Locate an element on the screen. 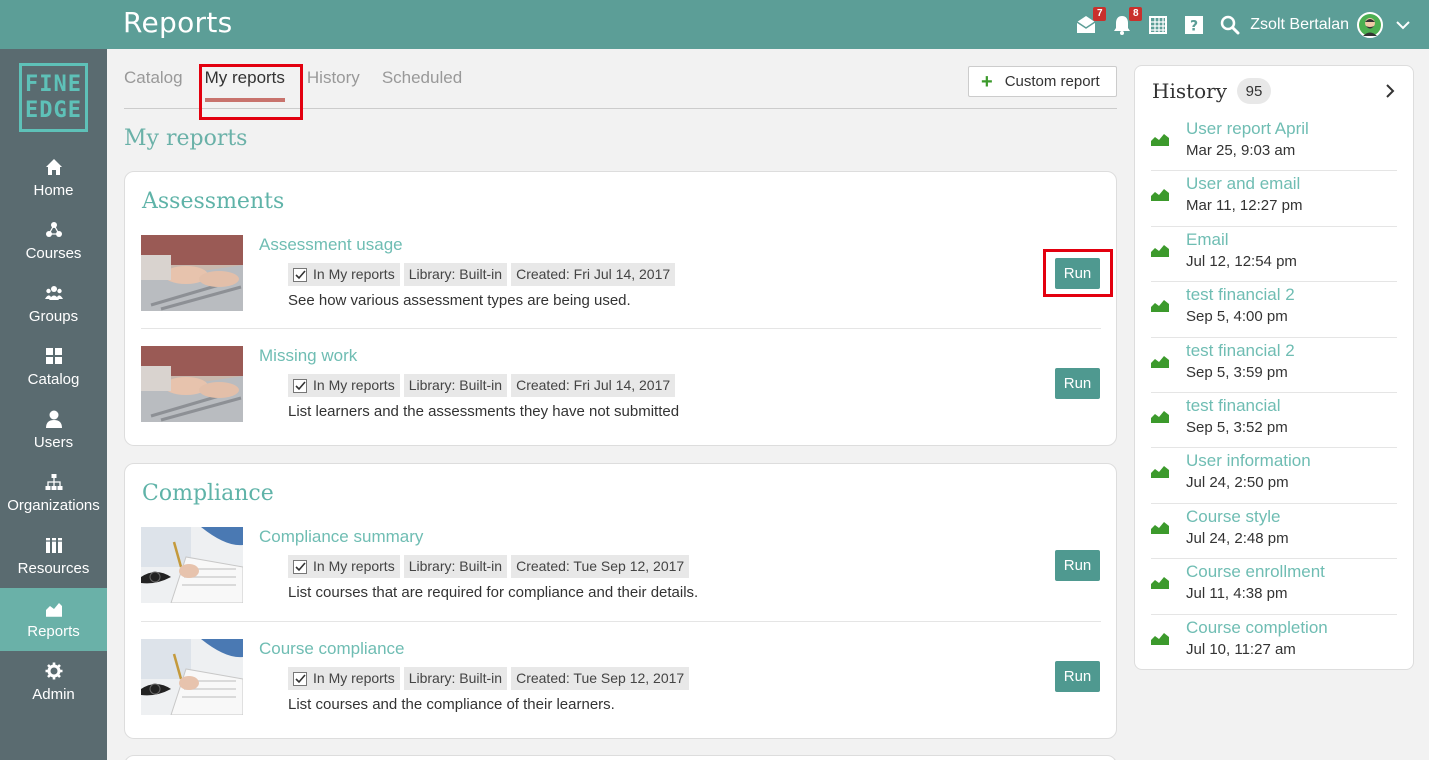 This screenshot has width=1429, height=760. history-item-title: User information is located at coordinates (1248, 461).